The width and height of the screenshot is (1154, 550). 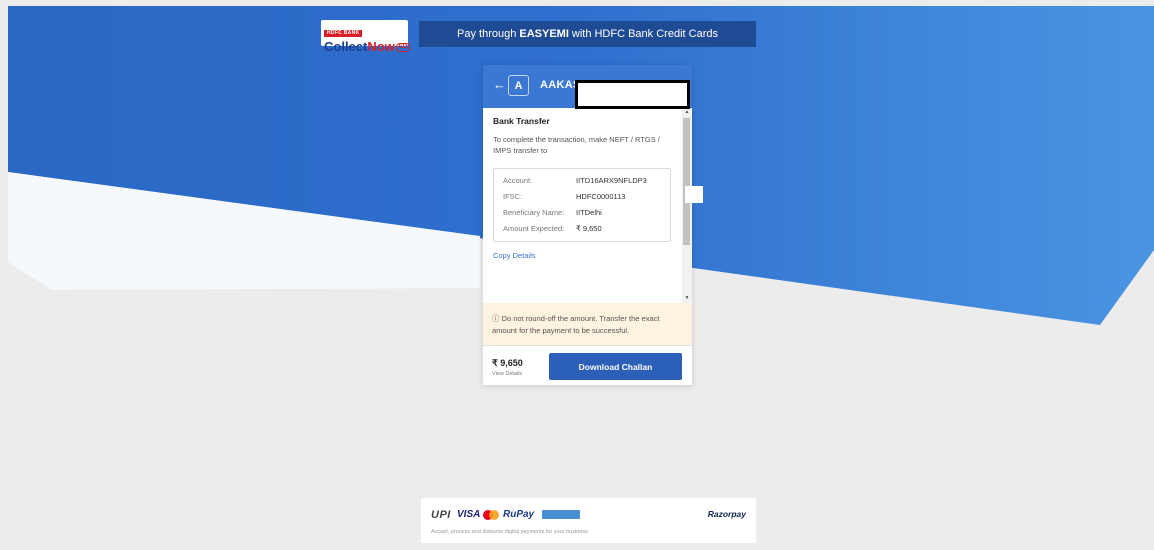 I want to click on scroll-up-arrow-icon: ▲, so click(x=687, y=112).